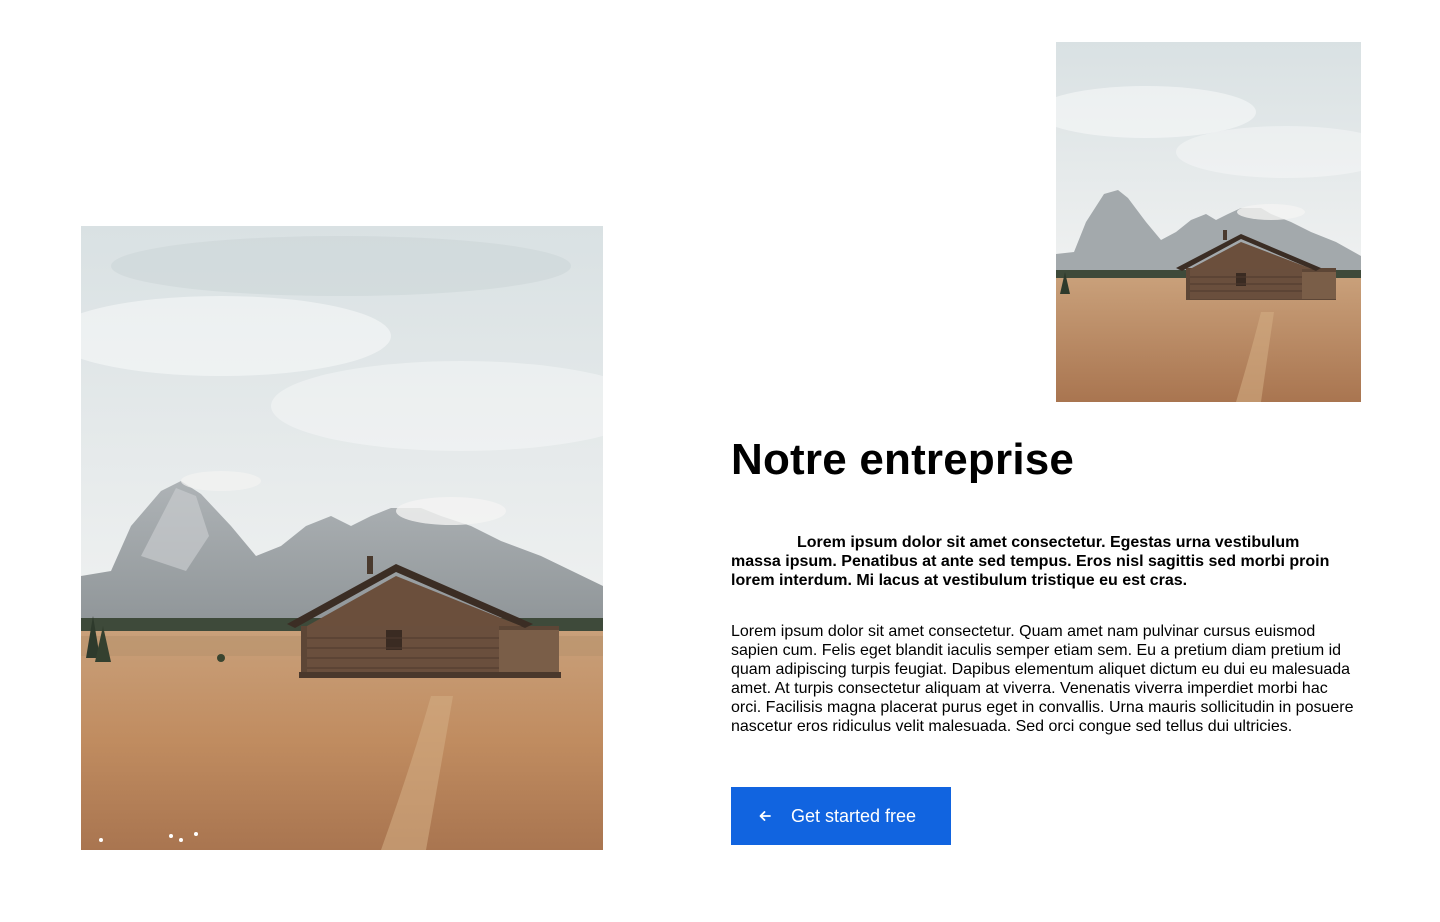  I want to click on section-title: Notre entreprise, so click(903, 459).